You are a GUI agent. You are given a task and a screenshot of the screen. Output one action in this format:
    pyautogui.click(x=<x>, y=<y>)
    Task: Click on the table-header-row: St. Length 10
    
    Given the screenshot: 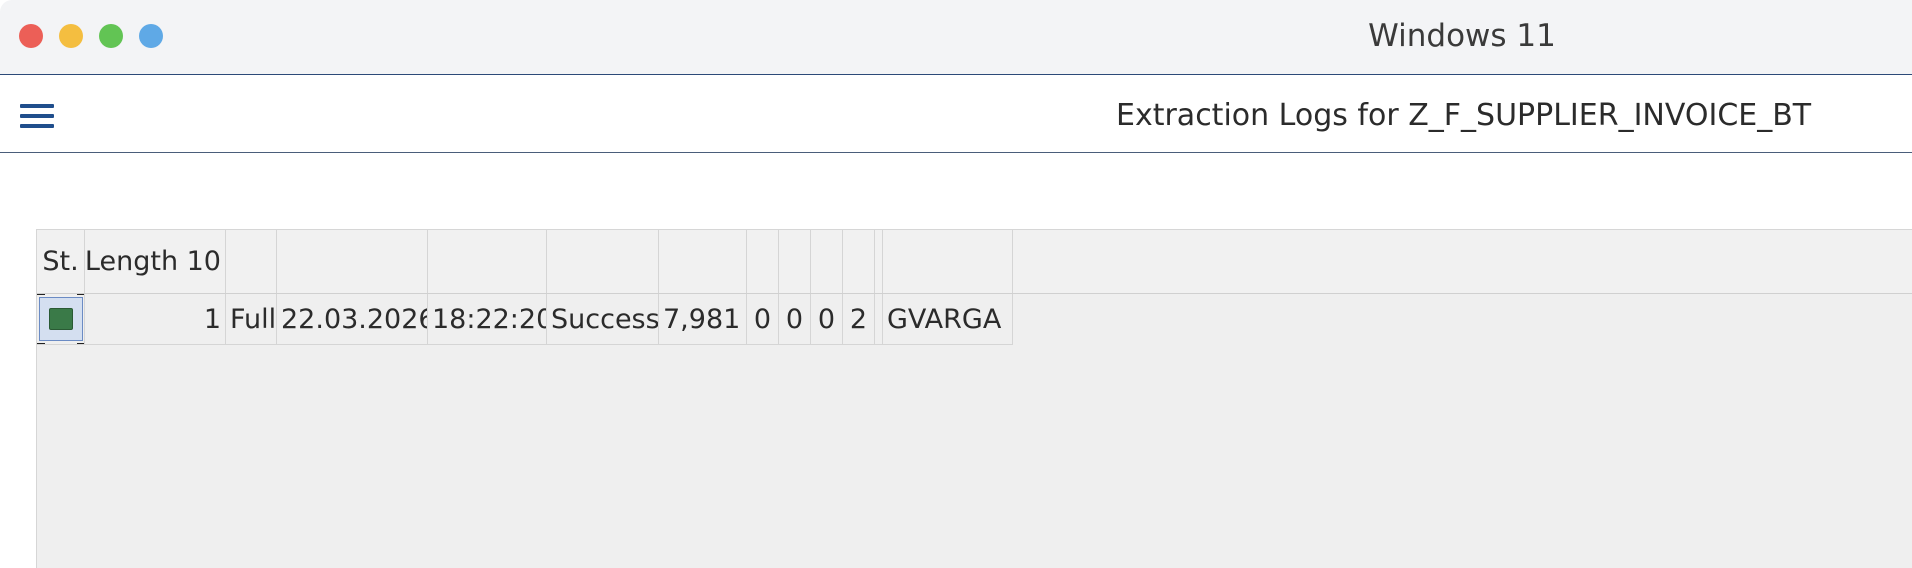 What is the action you would take?
    pyautogui.click(x=974, y=262)
    